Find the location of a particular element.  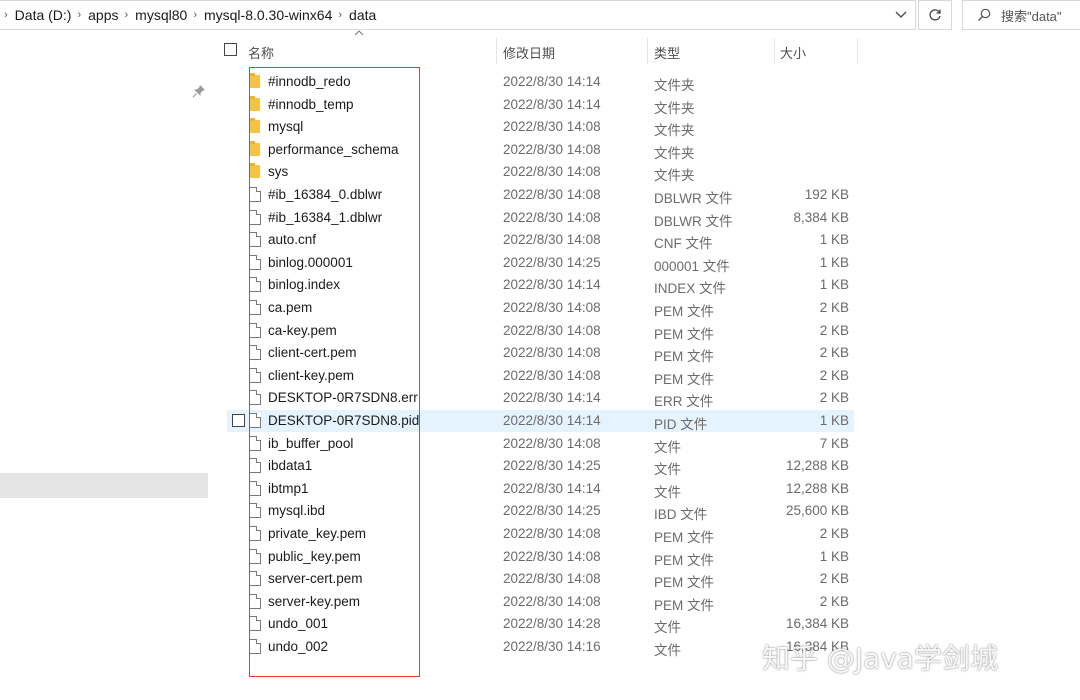

breadcrumb-label: Data (D:) is located at coordinates (43, 15).